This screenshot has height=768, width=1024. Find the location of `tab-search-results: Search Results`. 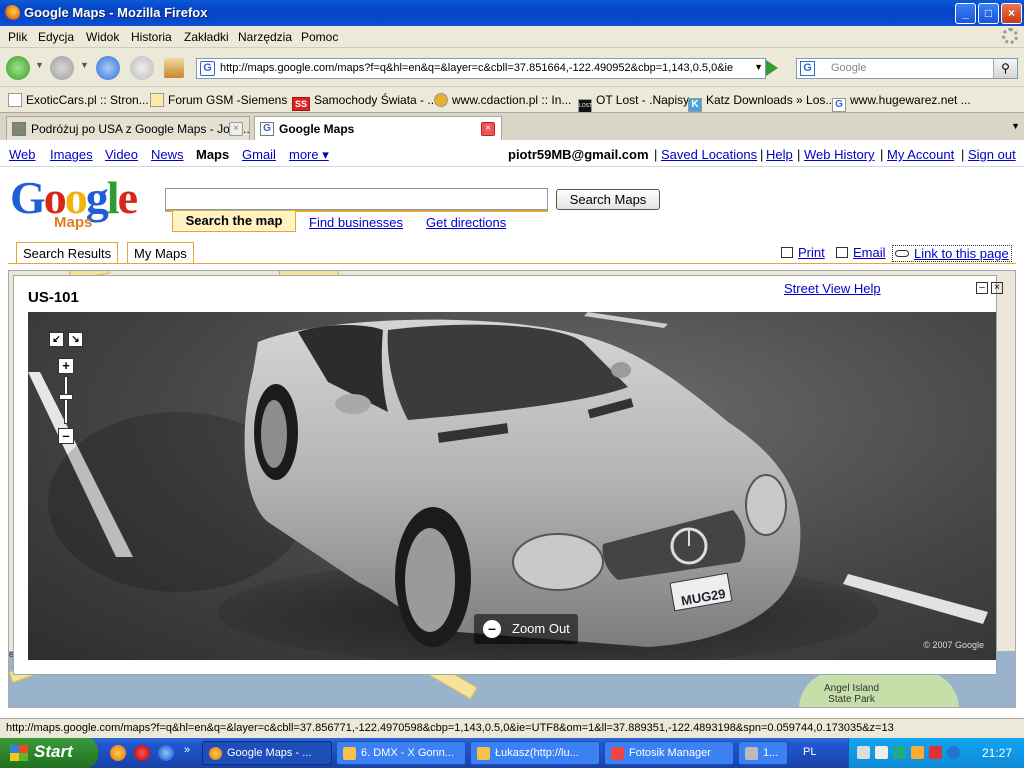

tab-search-results: Search Results is located at coordinates (67, 253).